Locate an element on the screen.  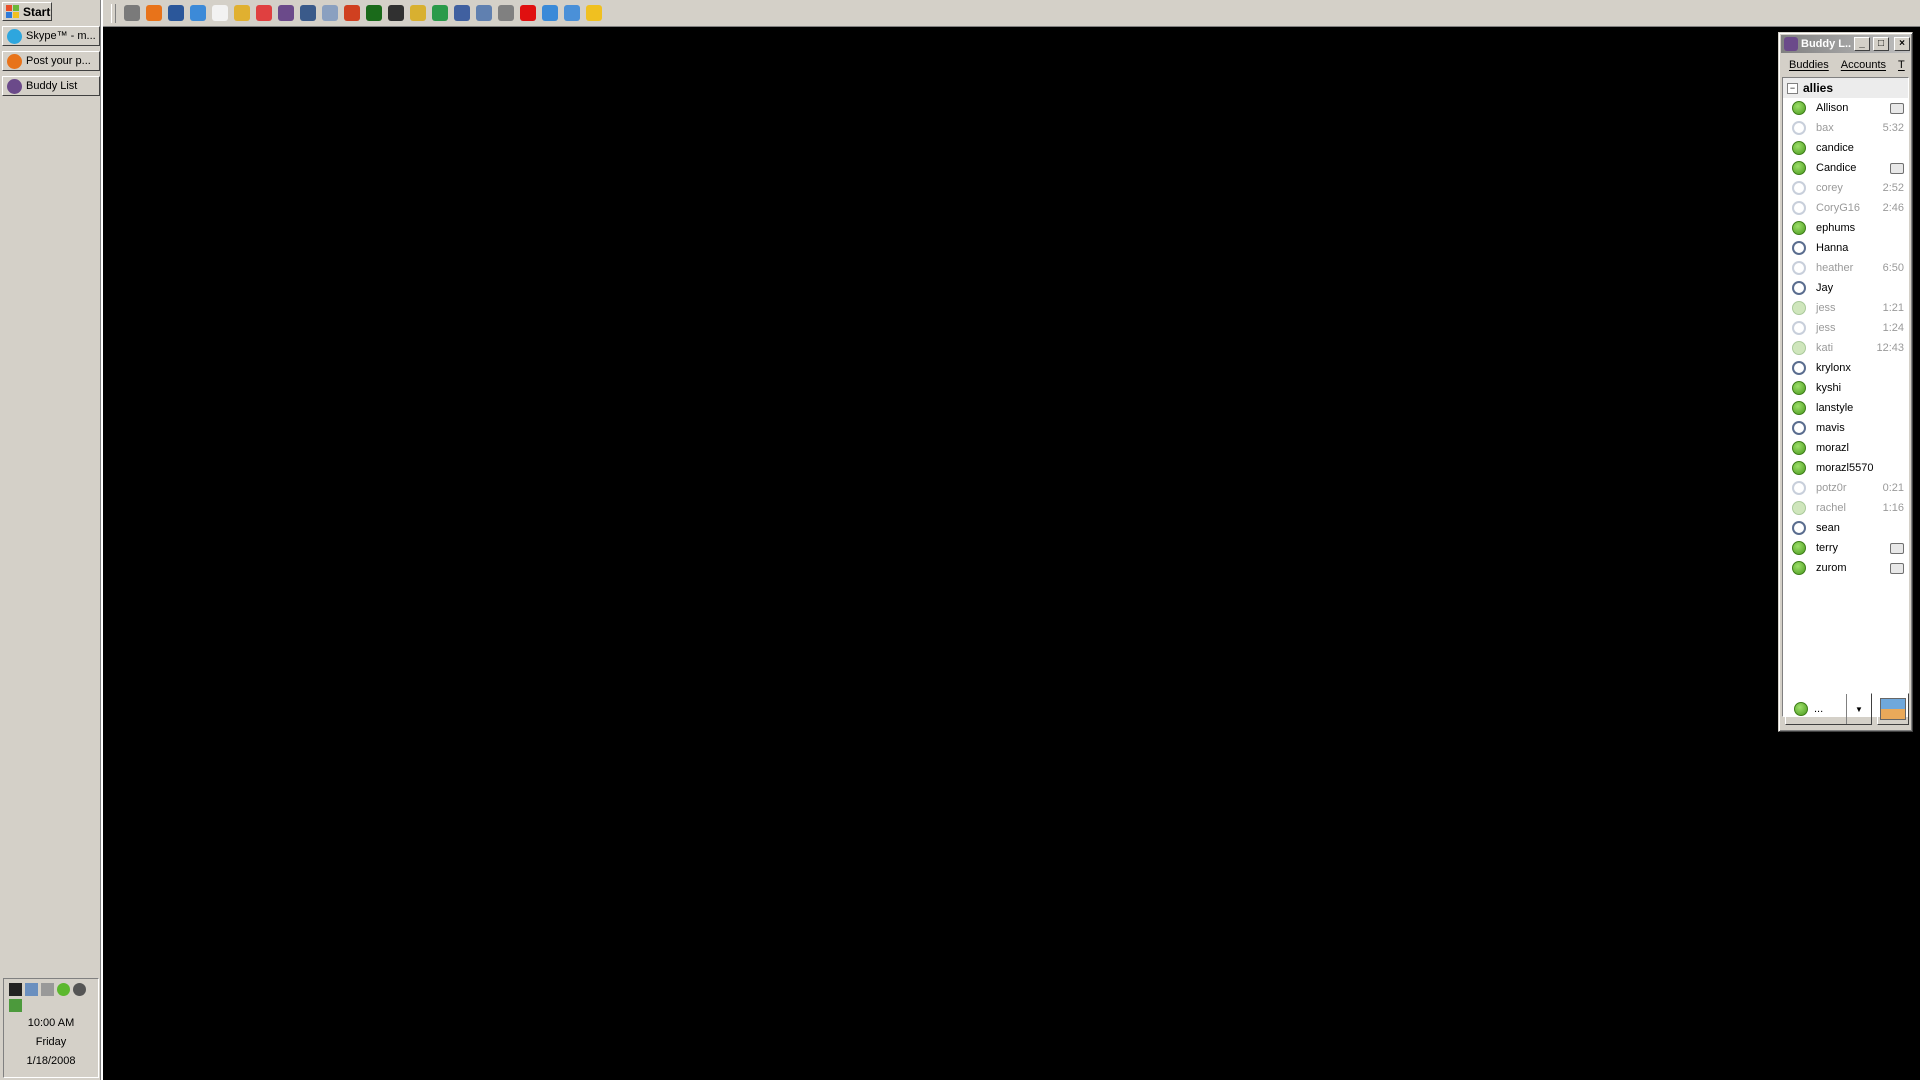
idle-time: 1:21 is located at coordinates (1893, 308).